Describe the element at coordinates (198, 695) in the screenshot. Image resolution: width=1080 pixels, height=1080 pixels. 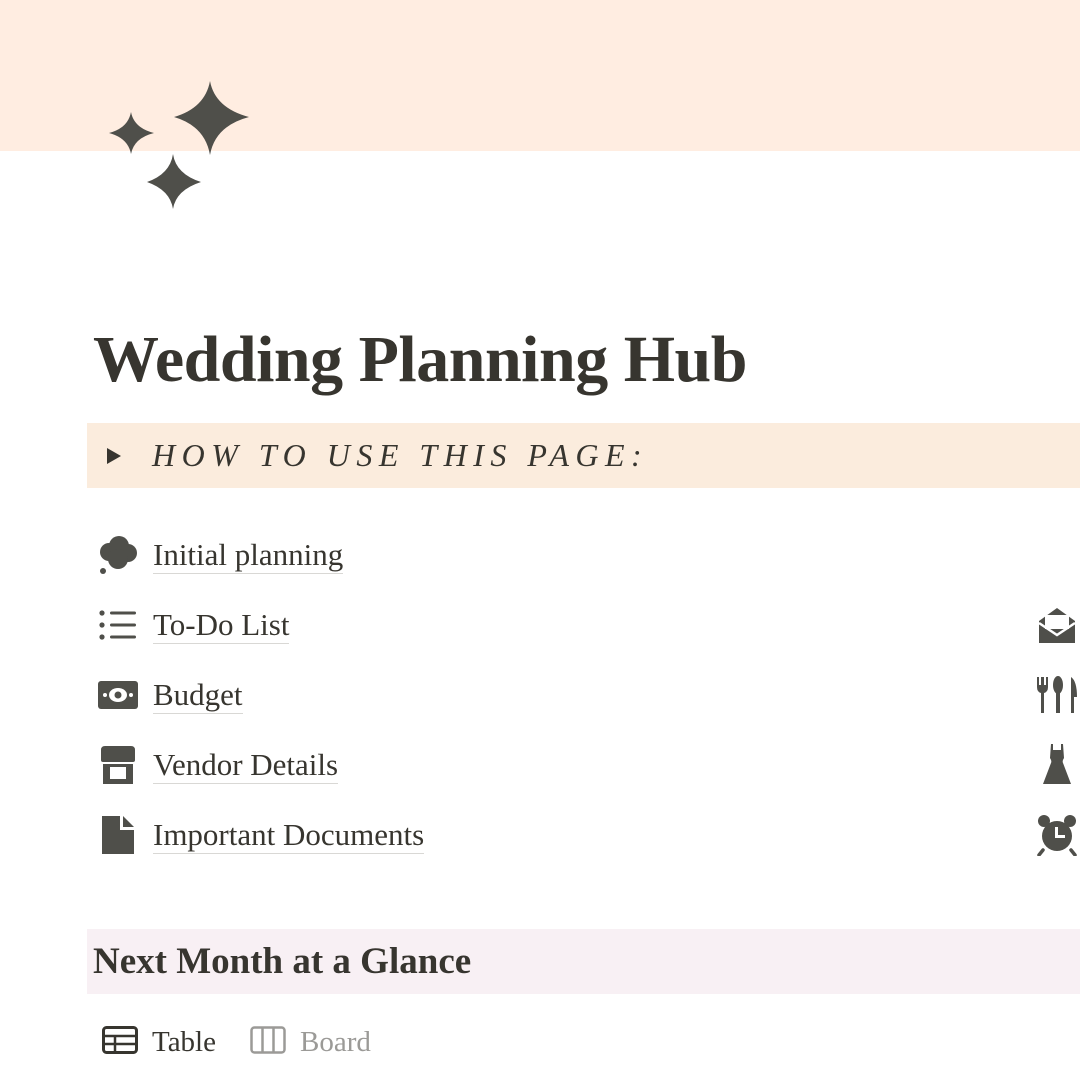
I see `link-label: Budget` at that location.